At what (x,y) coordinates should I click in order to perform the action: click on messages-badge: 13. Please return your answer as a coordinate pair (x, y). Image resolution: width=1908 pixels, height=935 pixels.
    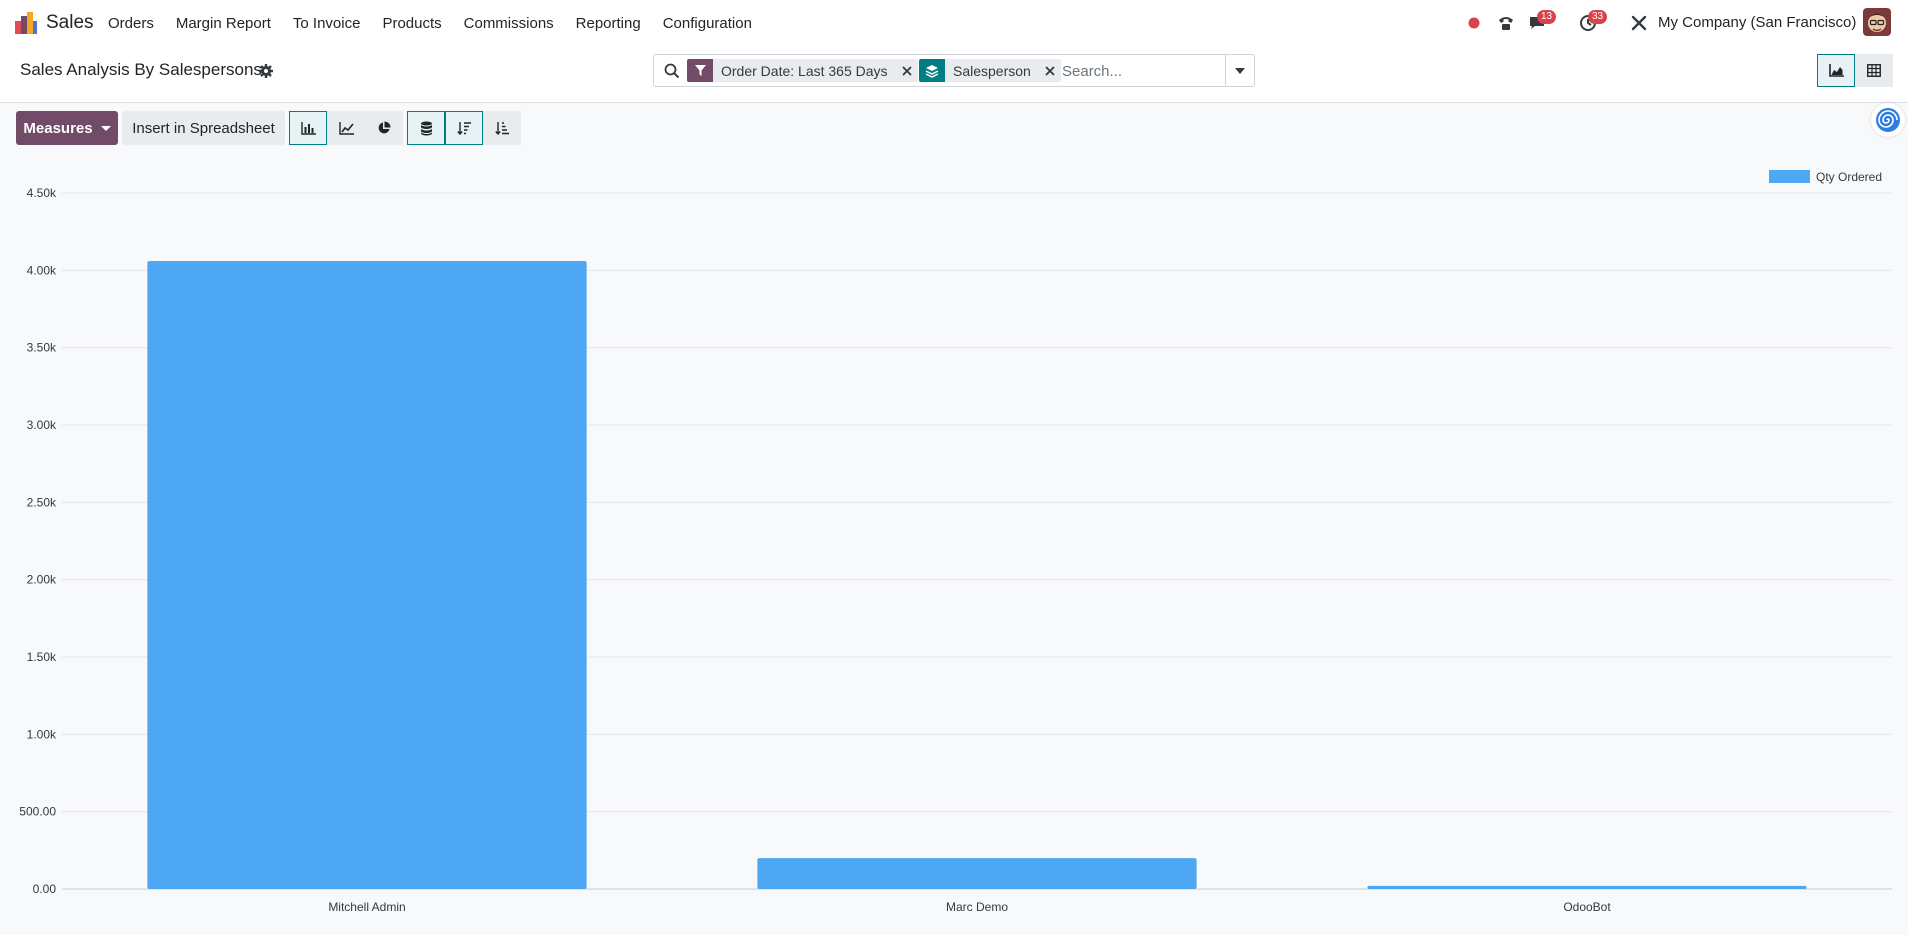
    Looking at the image, I should click on (1547, 17).